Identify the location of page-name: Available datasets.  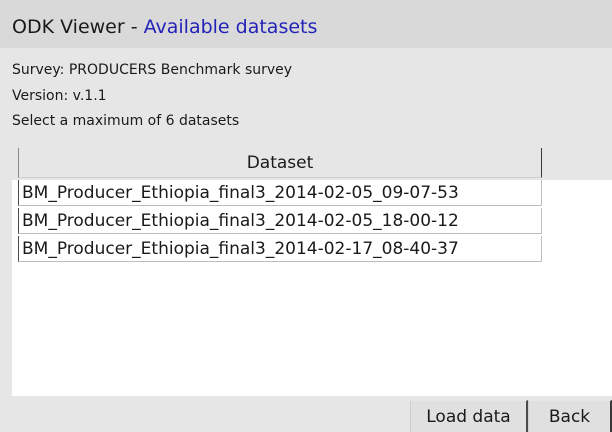
(230, 27).